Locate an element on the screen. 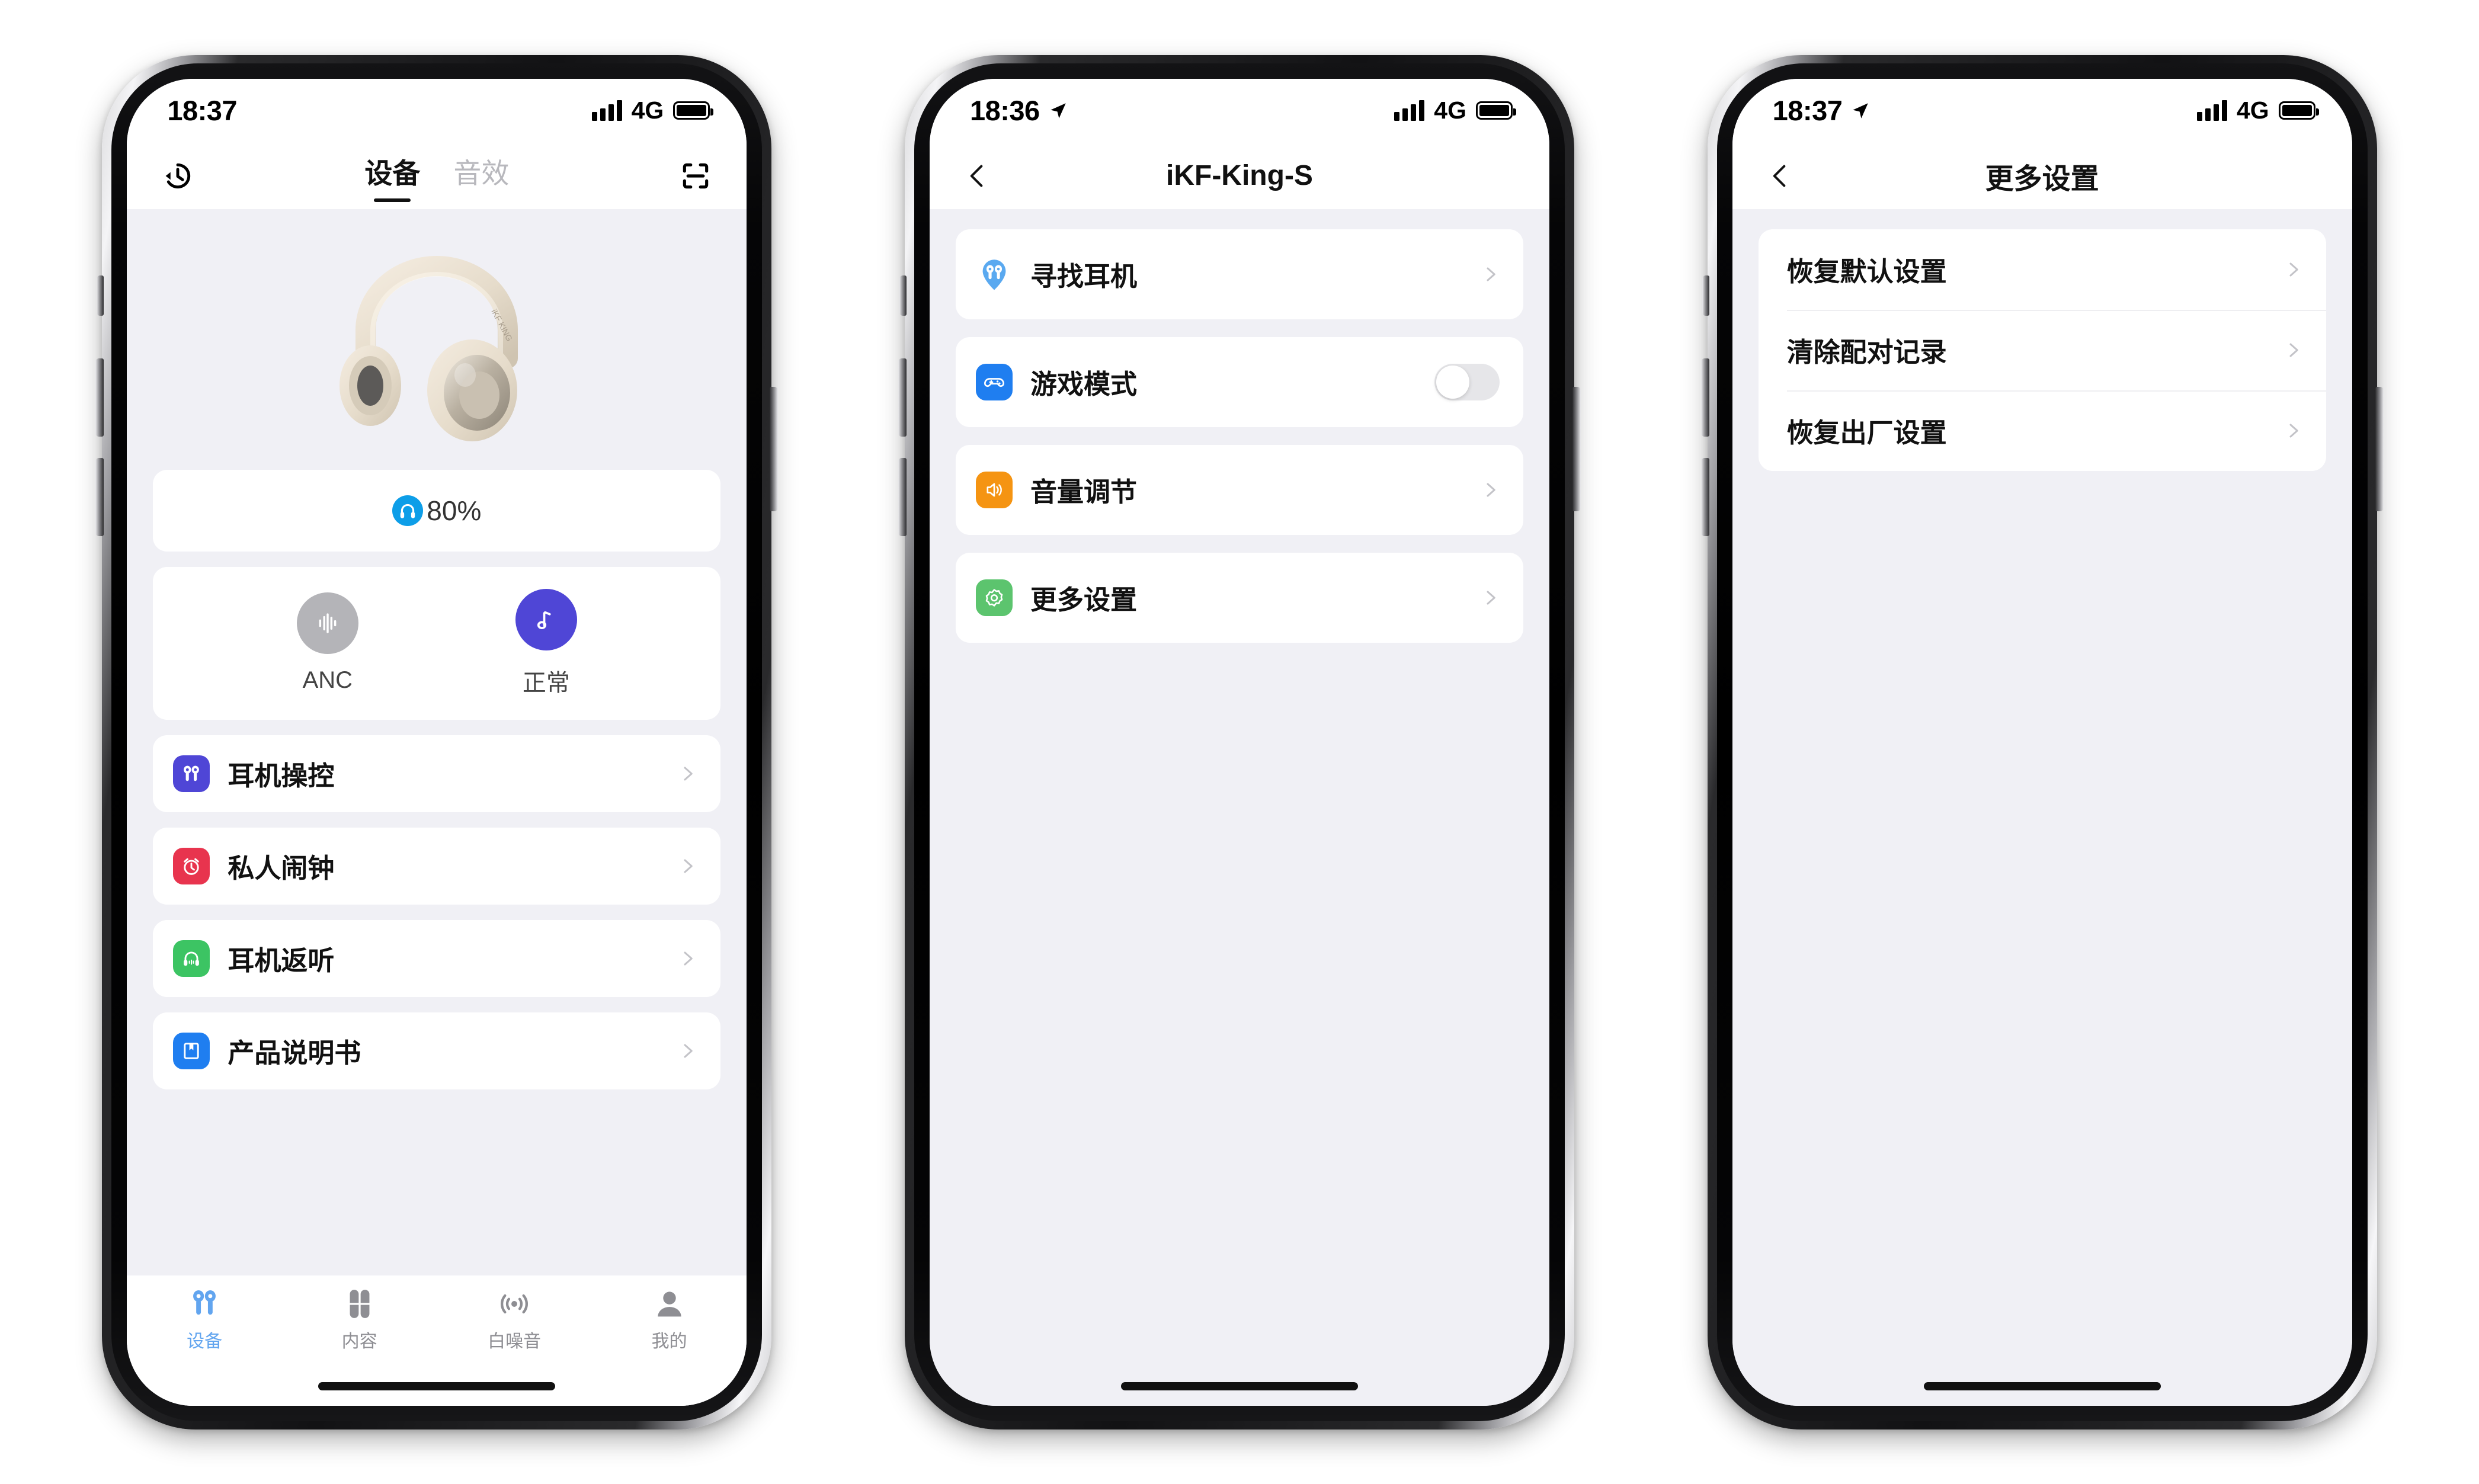  mode-anc: ANC is located at coordinates (327, 643).